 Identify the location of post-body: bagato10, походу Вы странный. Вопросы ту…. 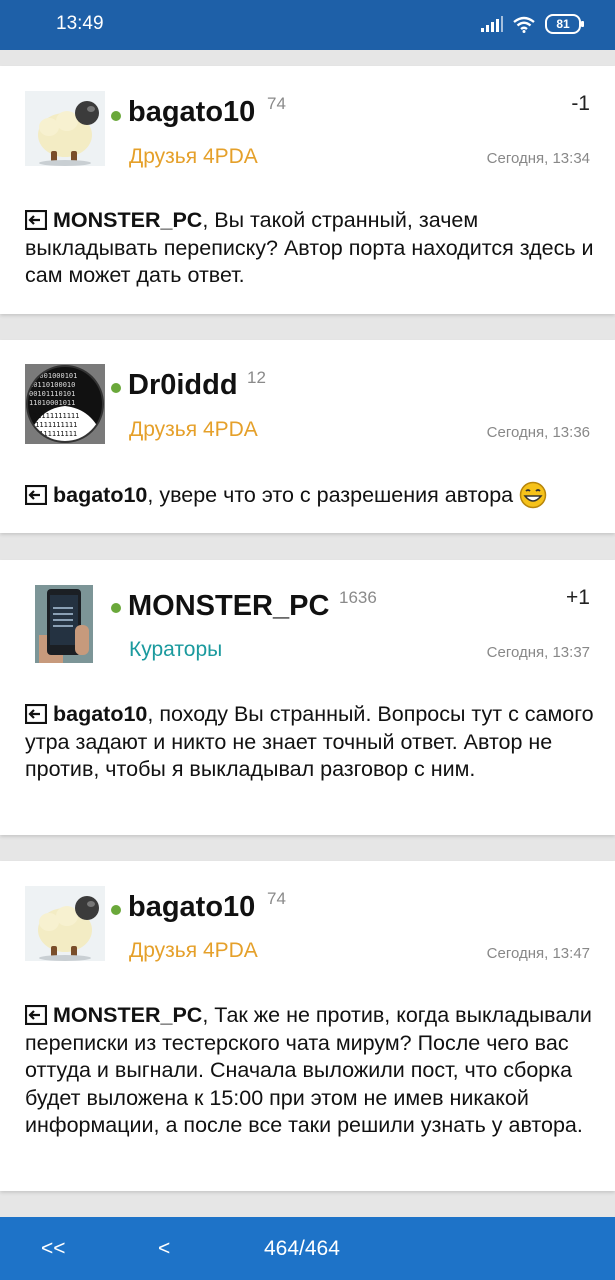
(310, 742).